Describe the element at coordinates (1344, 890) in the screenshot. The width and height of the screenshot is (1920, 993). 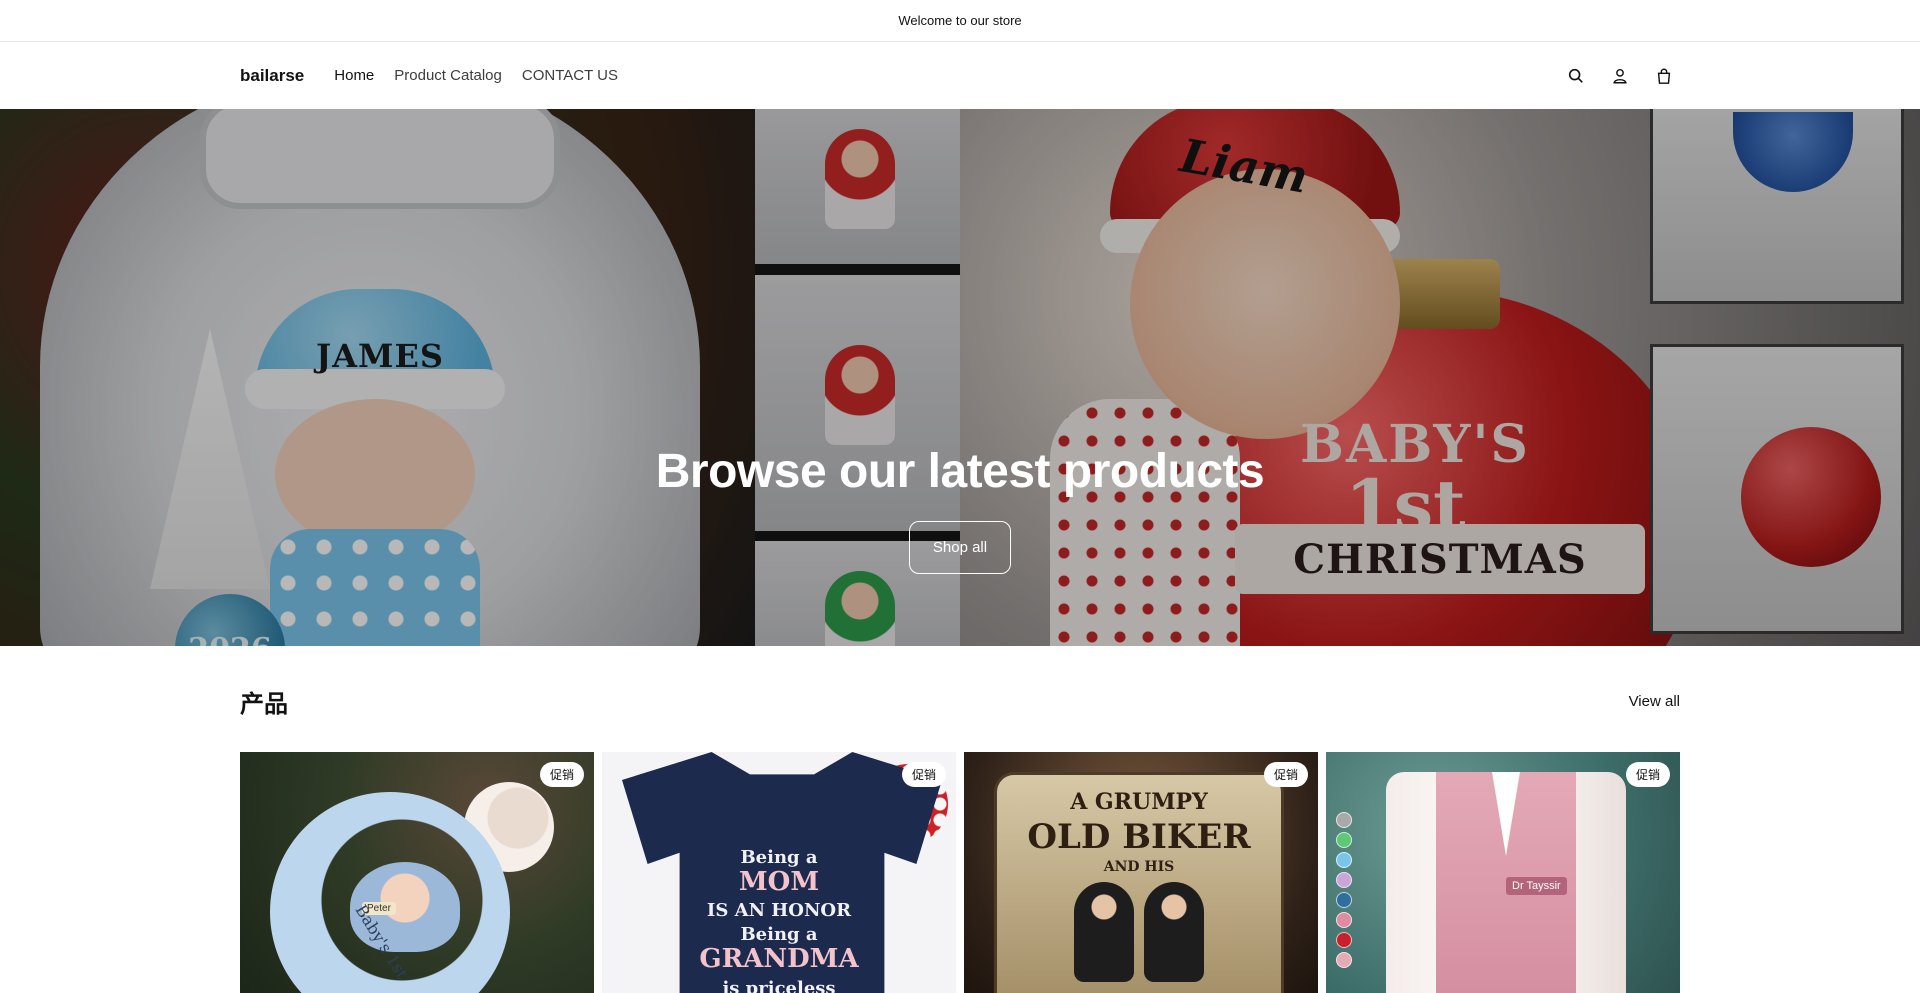
I see `color-swatches` at that location.